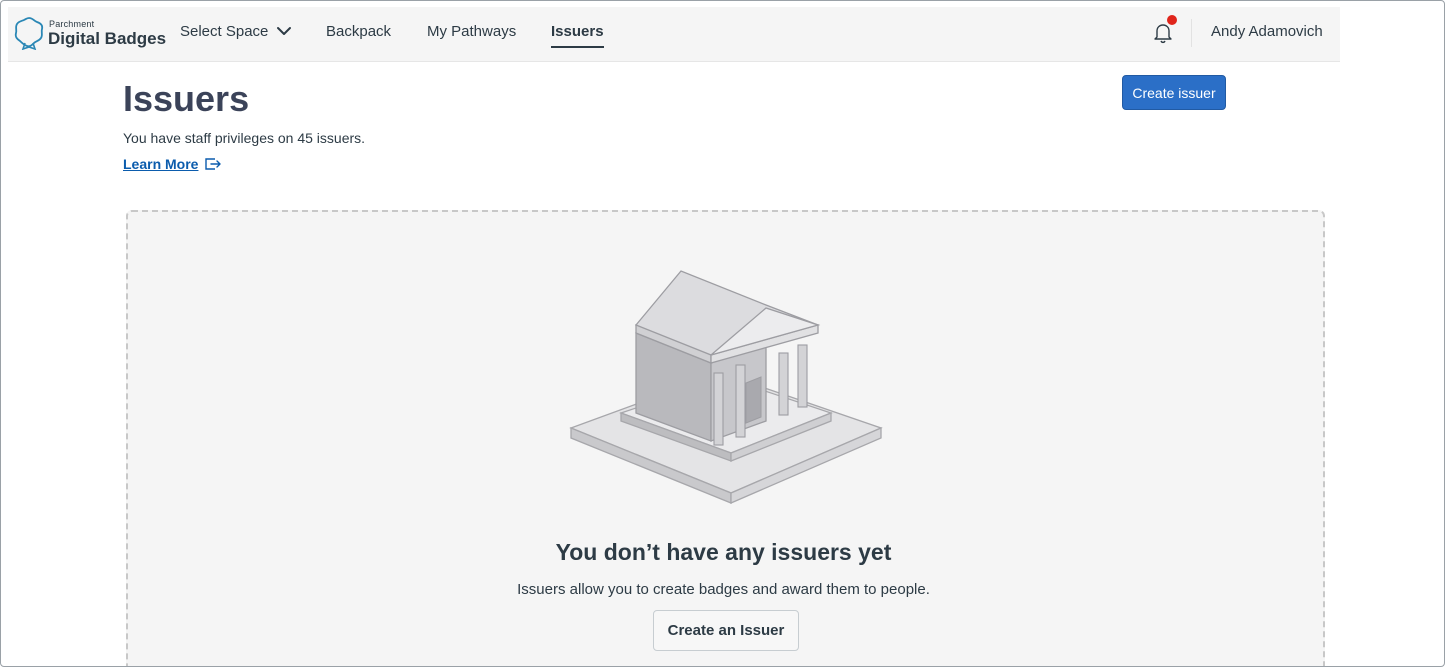  What do you see at coordinates (107, 38) in the screenshot?
I see `logo-big-text: Digital Badges` at bounding box center [107, 38].